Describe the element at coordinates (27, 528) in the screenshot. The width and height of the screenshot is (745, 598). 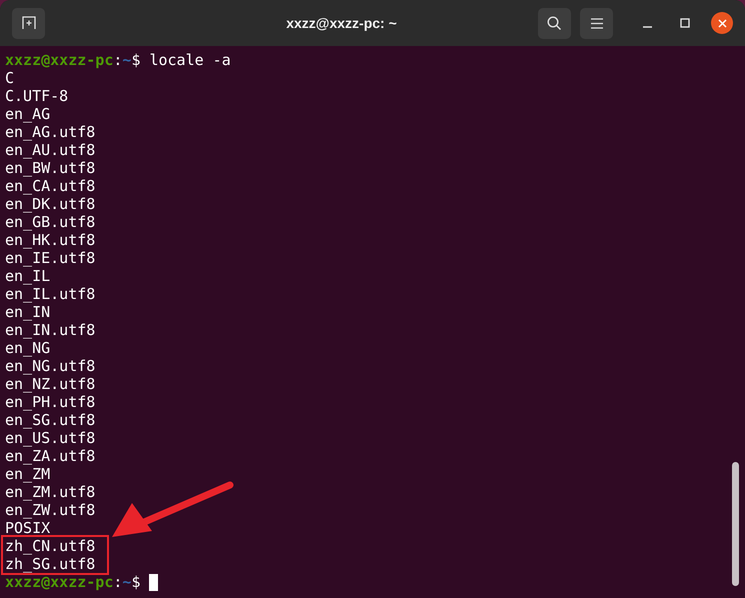
I see `output-line: POSIX` at that location.